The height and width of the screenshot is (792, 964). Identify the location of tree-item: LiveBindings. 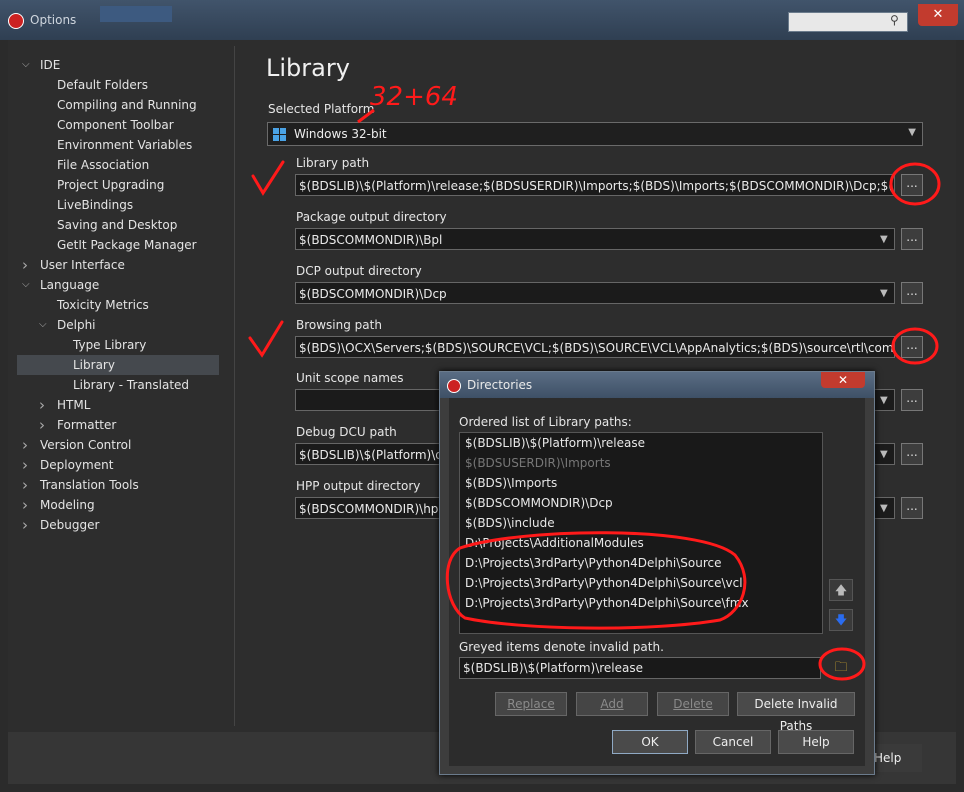
(95, 205).